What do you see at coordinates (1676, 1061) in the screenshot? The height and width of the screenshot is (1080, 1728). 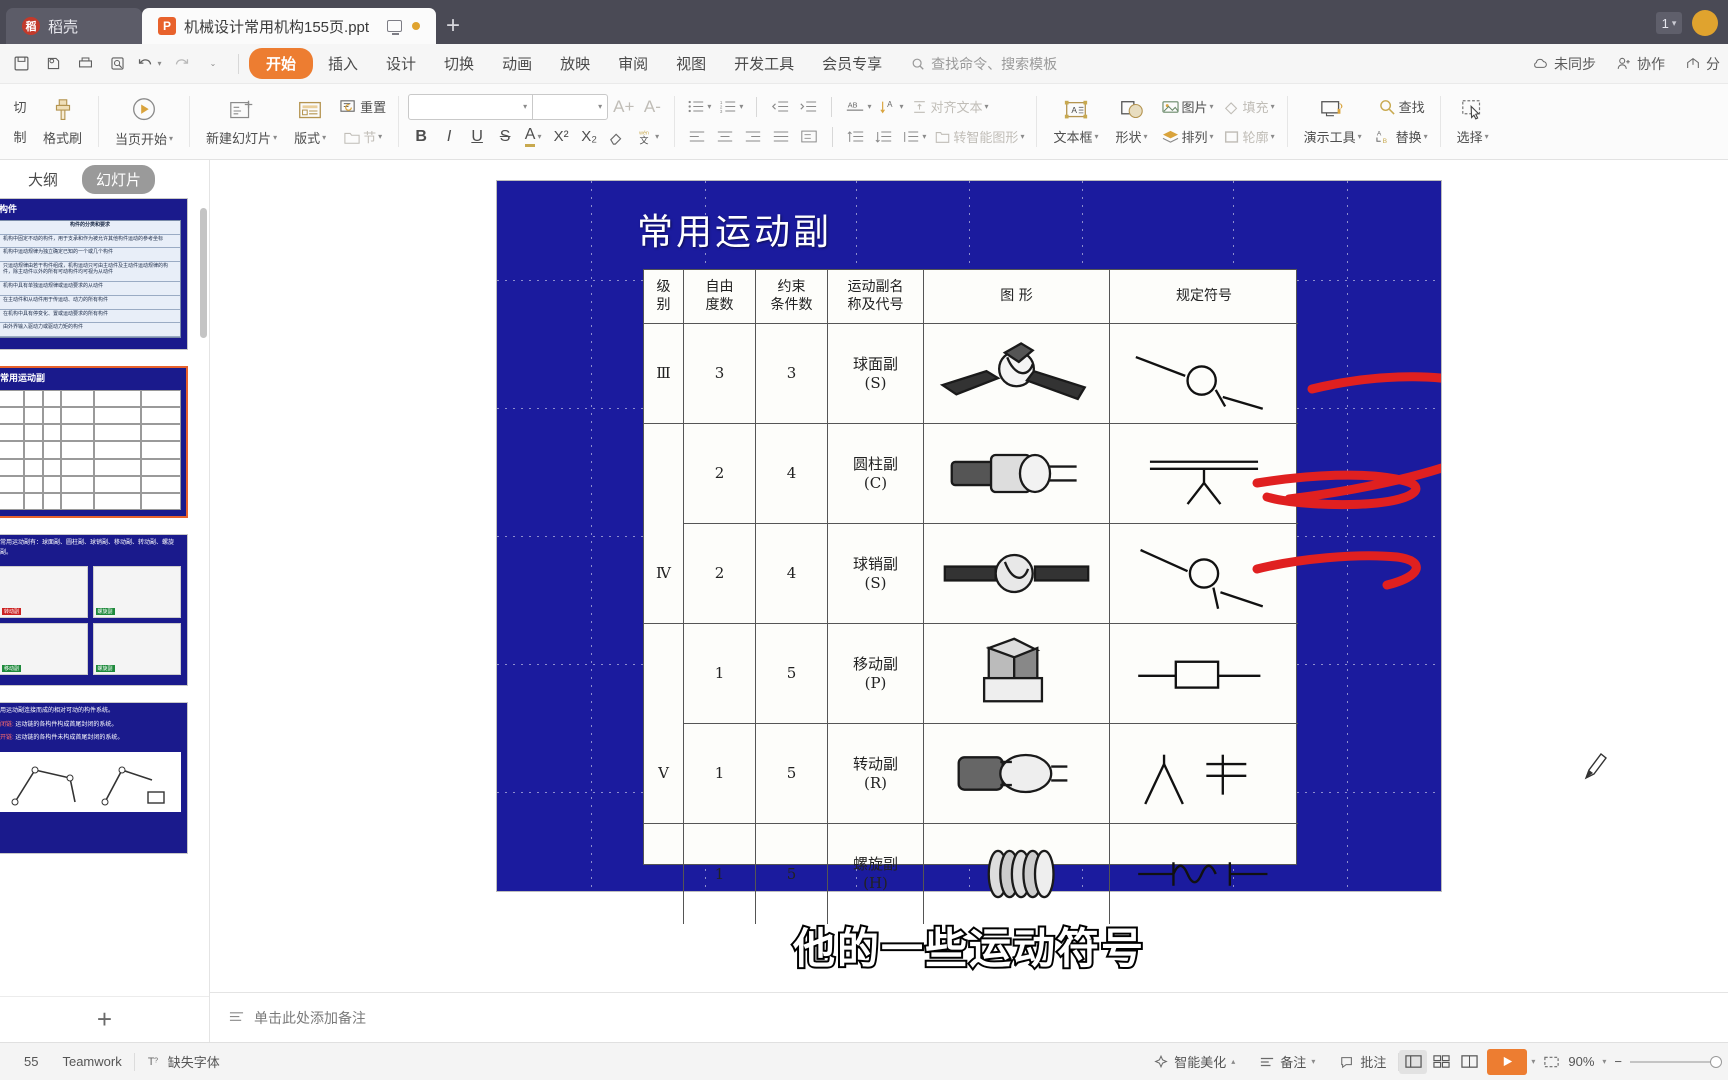 I see `zoom-slider-track` at bounding box center [1676, 1061].